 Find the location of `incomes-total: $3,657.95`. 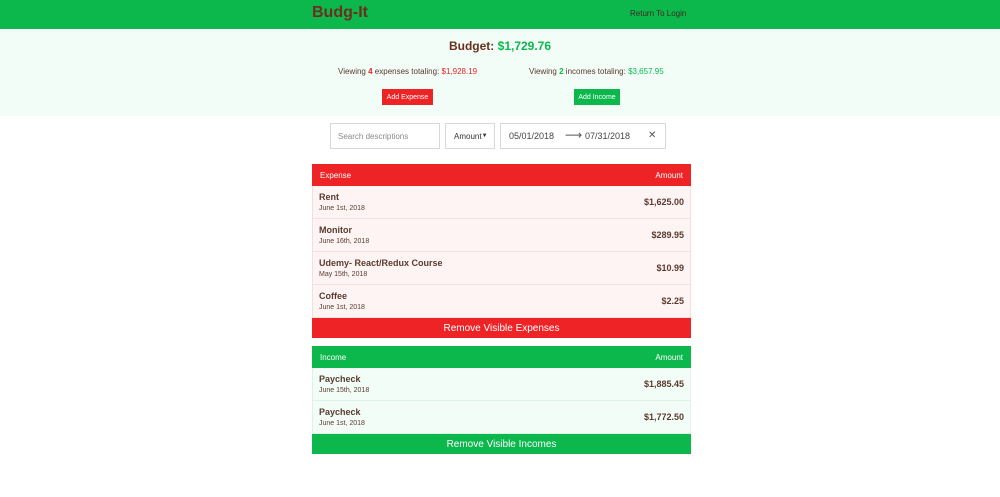

incomes-total: $3,657.95 is located at coordinates (646, 71).